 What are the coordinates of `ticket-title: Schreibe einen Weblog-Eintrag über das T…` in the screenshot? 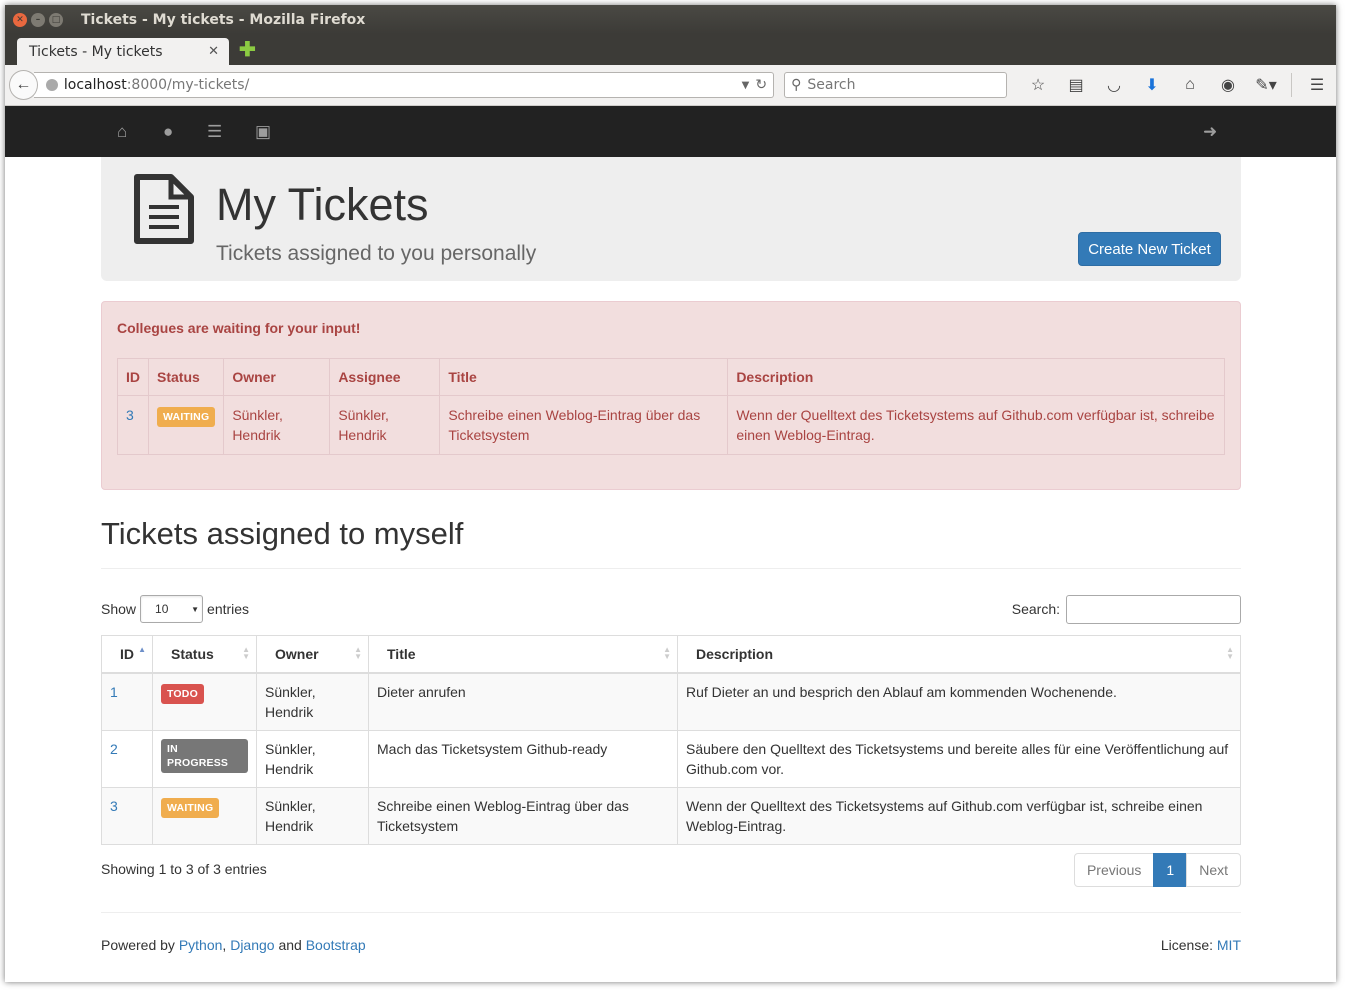 It's located at (523, 816).